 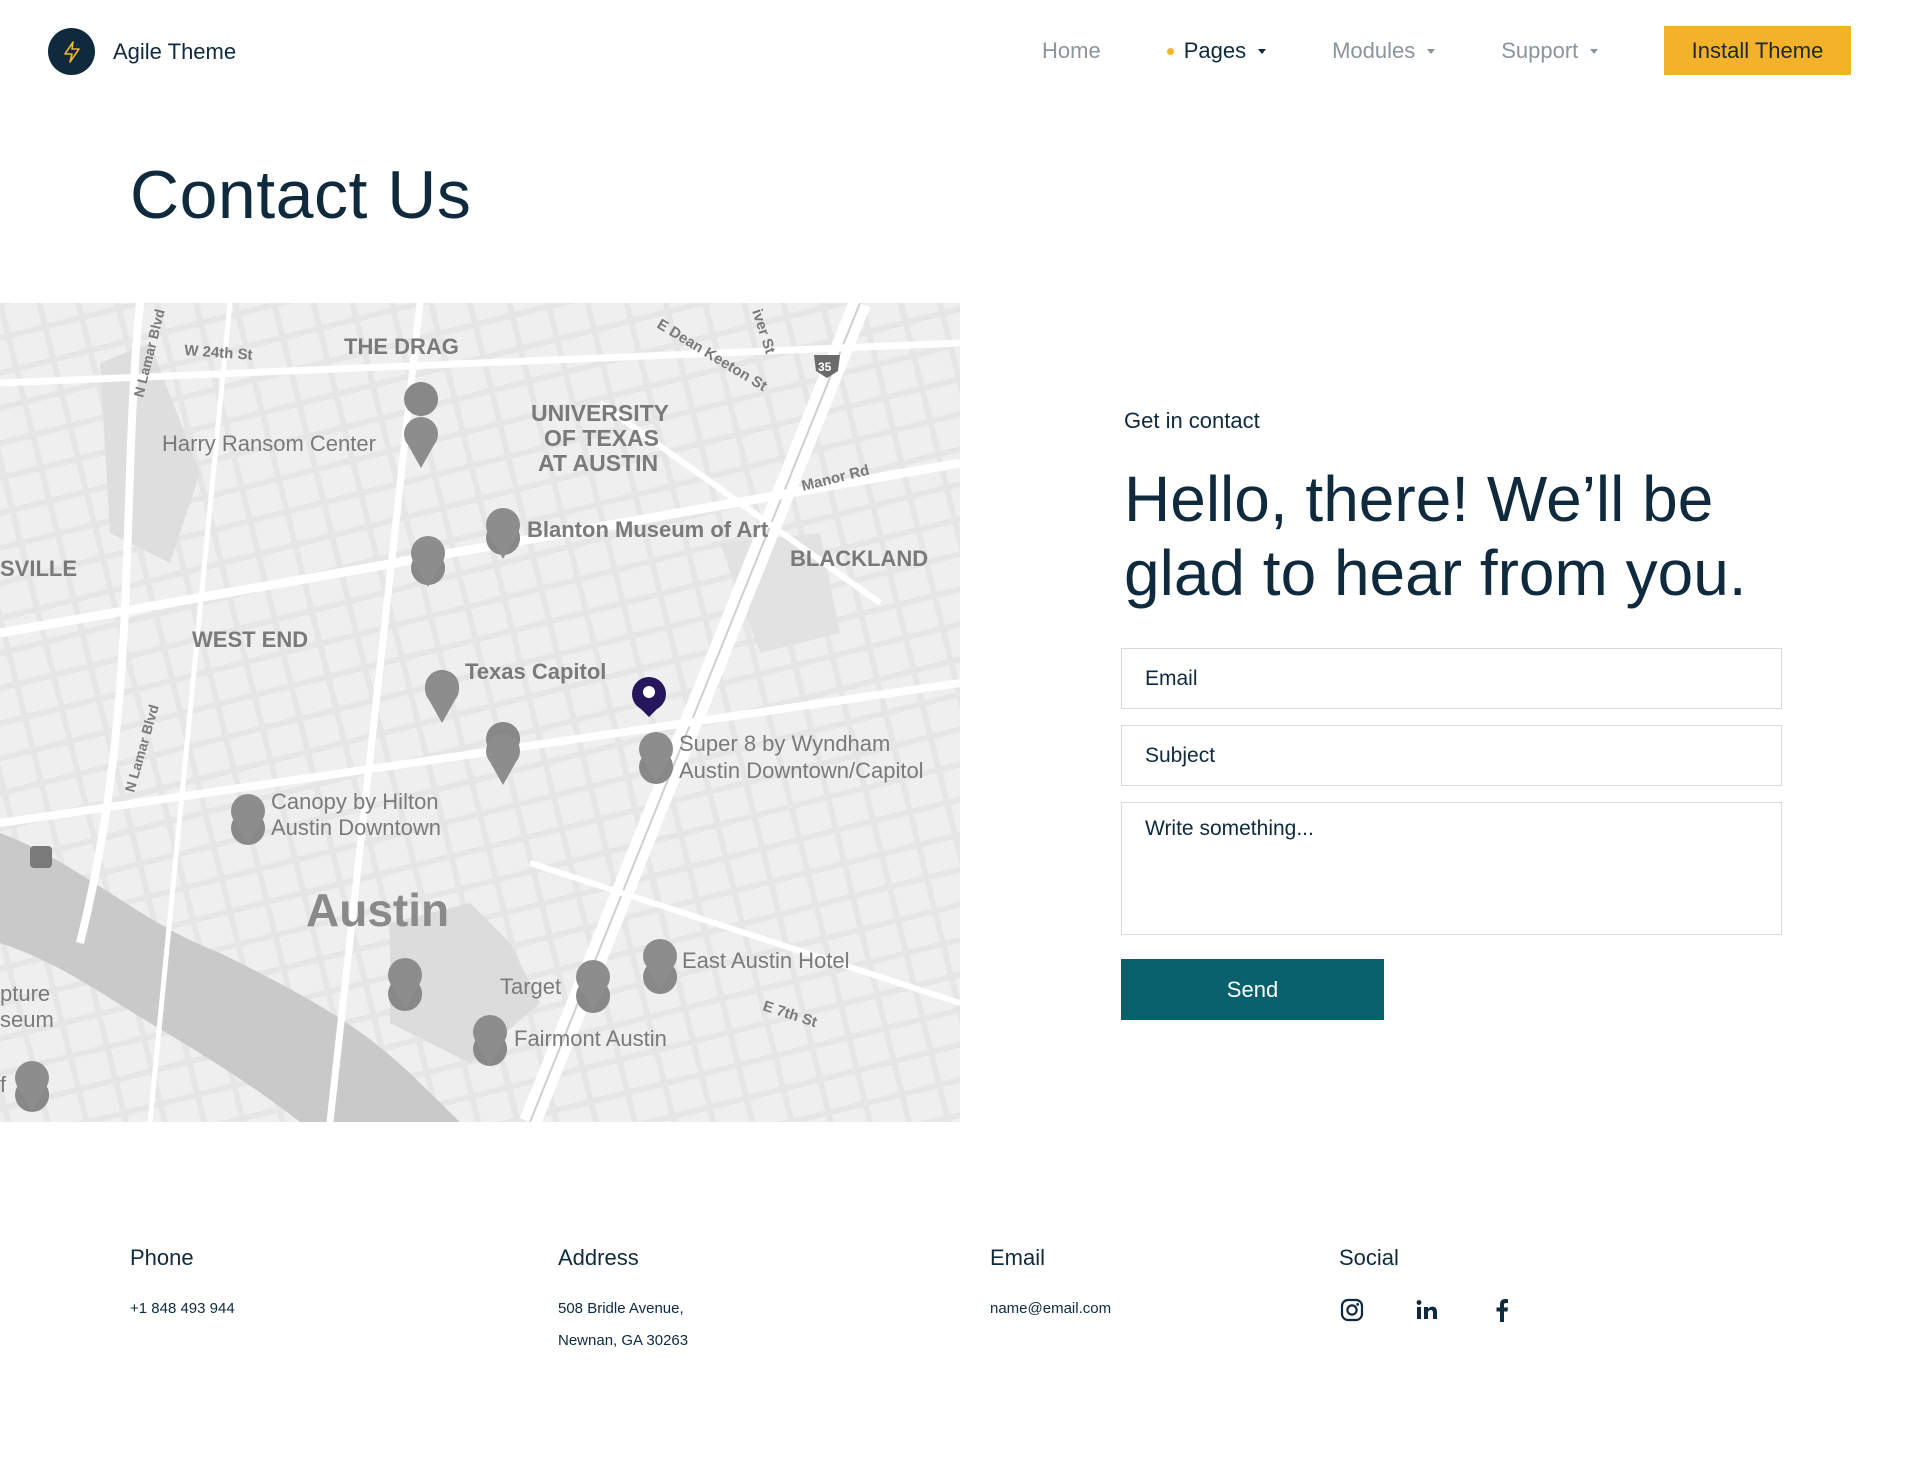 What do you see at coordinates (38, 568) in the screenshot?
I see `map-label-sville: SVILLE` at bounding box center [38, 568].